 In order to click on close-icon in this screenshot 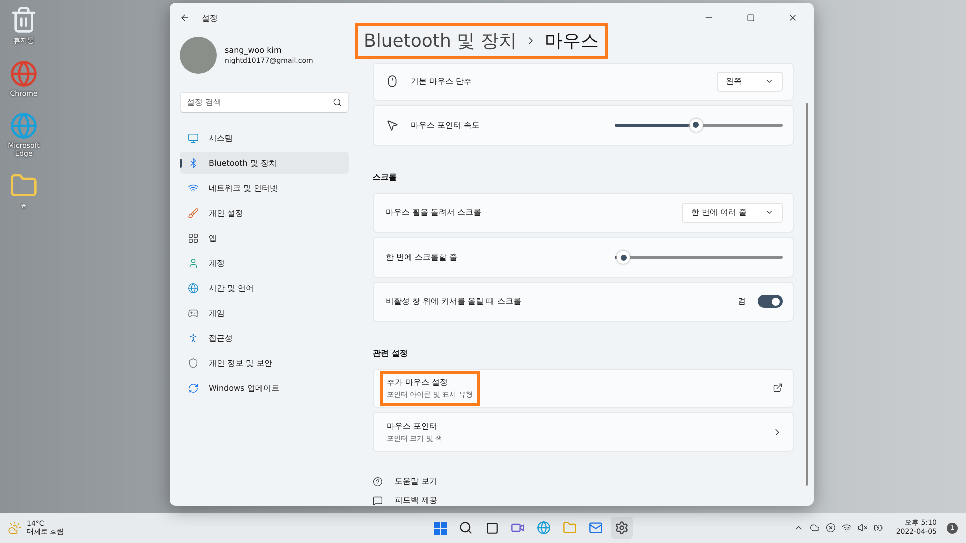, I will do `click(793, 18)`.